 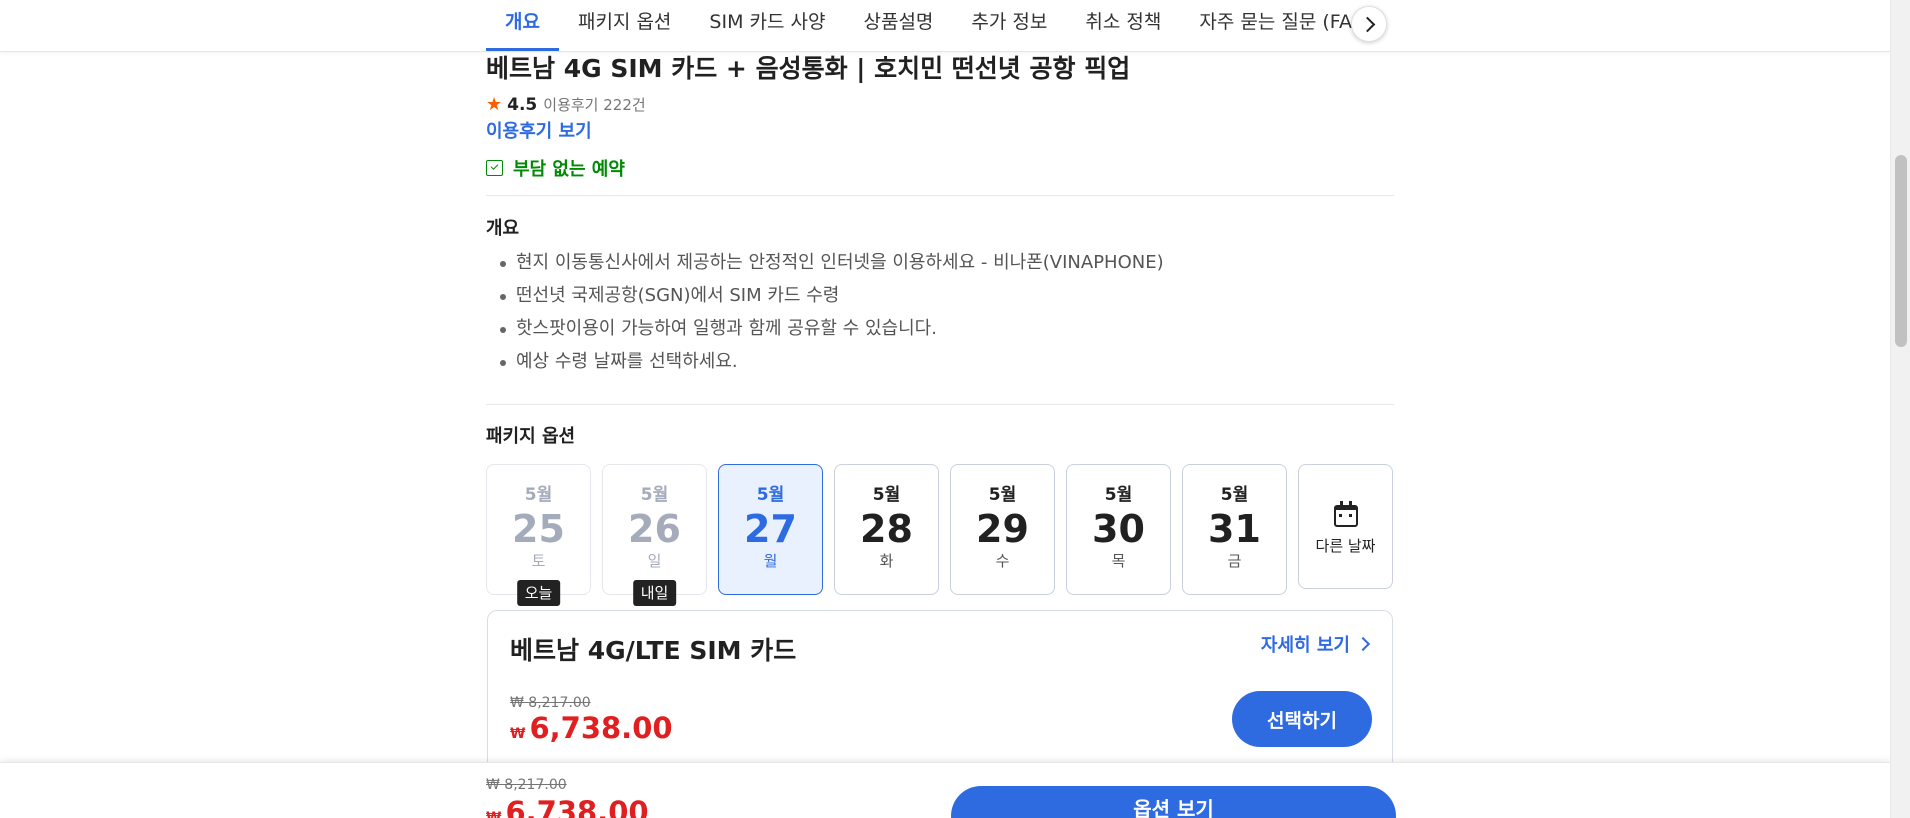 What do you see at coordinates (1009, 25) in the screenshot?
I see `tab-additional-info: 추가 정보` at bounding box center [1009, 25].